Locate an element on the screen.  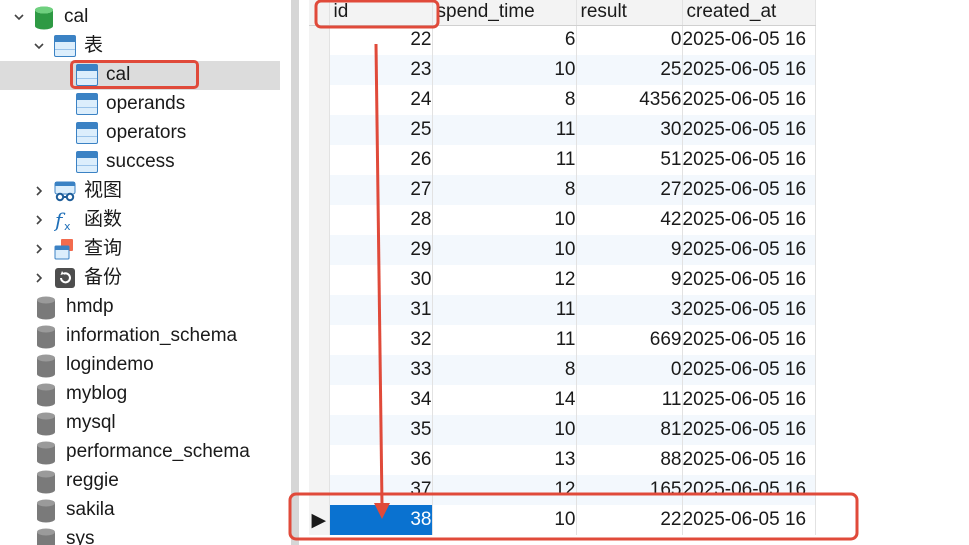
table-row: 27 8 27 2025-06-05 16 is located at coordinates (562, 190).